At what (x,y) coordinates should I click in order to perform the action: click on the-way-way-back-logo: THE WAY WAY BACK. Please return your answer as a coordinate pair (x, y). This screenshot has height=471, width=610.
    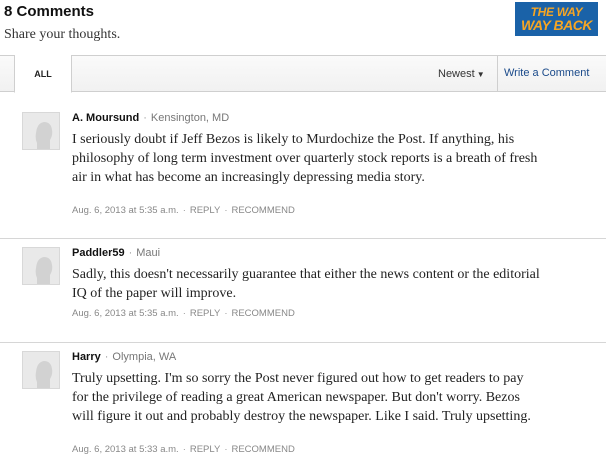
    Looking at the image, I should click on (556, 19).